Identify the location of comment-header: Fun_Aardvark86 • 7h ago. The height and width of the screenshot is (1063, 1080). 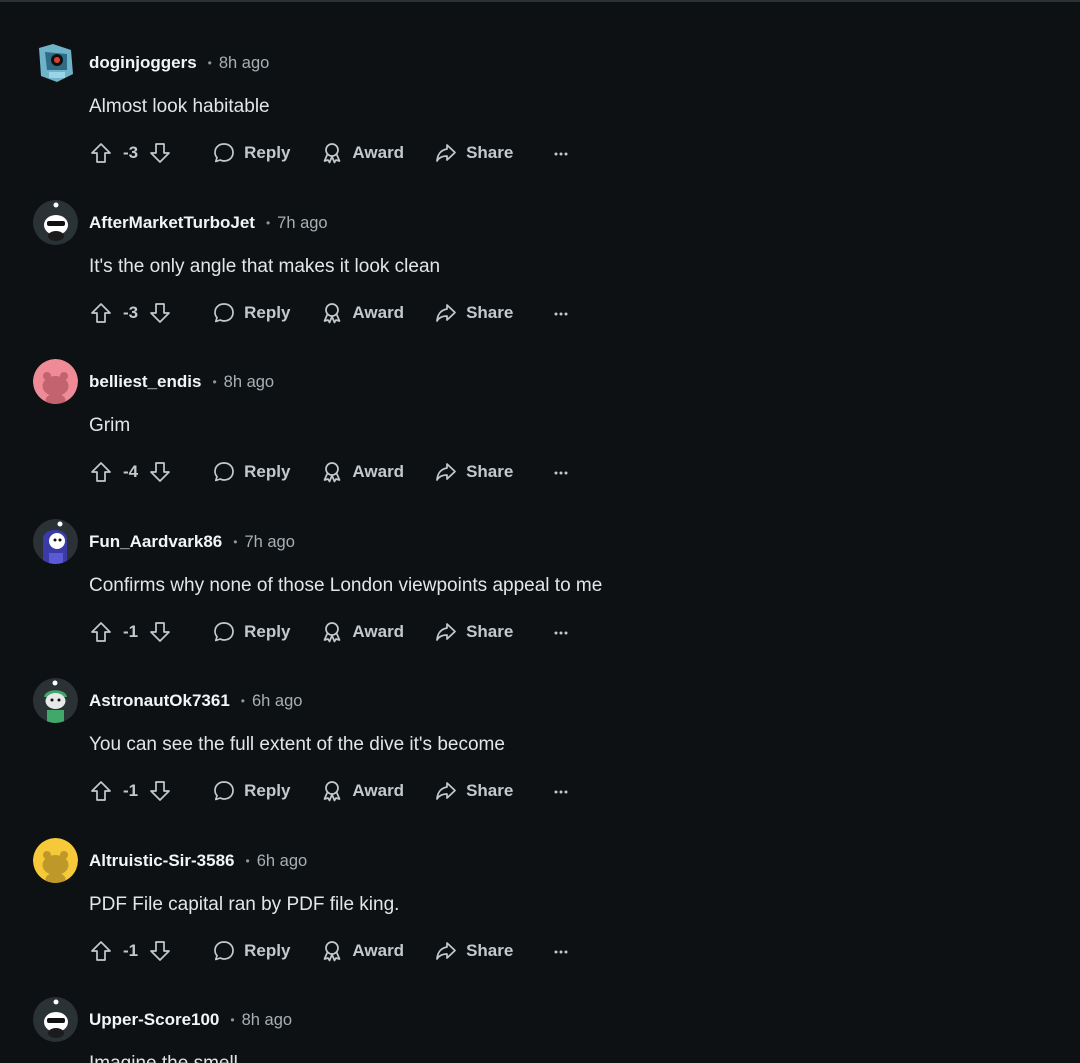
(192, 542).